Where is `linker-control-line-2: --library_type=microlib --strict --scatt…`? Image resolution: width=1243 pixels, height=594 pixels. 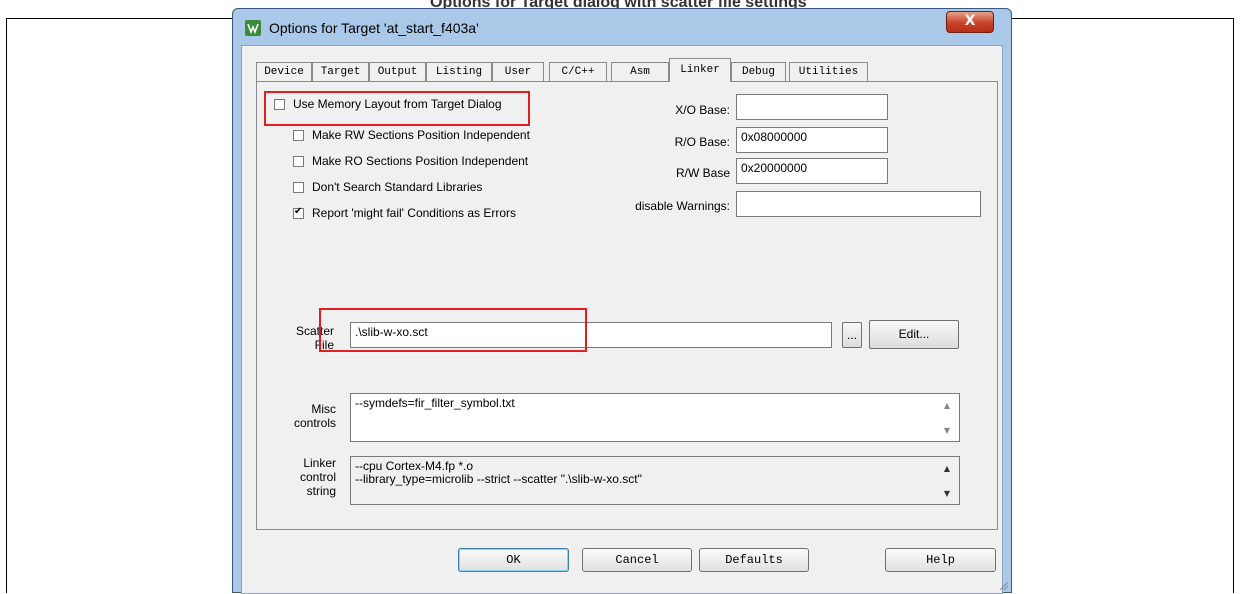 linker-control-line-2: --library_type=microlib --strict --scatt… is located at coordinates (498, 479).